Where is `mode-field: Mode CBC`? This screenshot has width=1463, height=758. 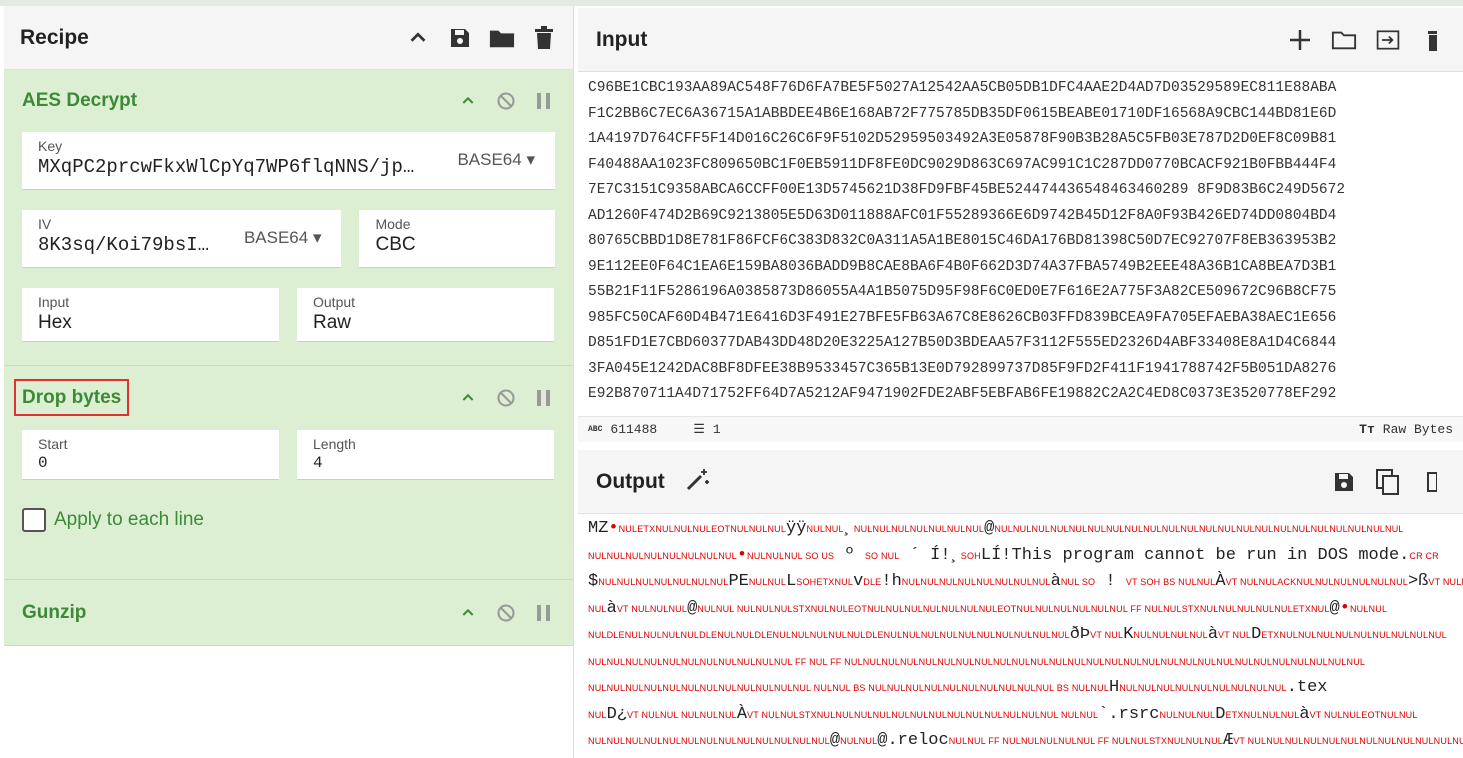 mode-field: Mode CBC is located at coordinates (457, 239).